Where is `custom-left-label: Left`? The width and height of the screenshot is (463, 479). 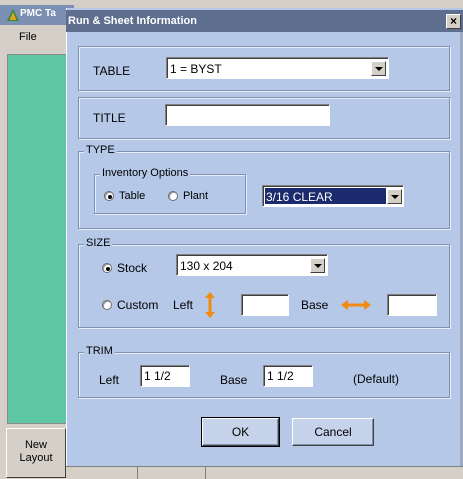 custom-left-label: Left is located at coordinates (183, 305).